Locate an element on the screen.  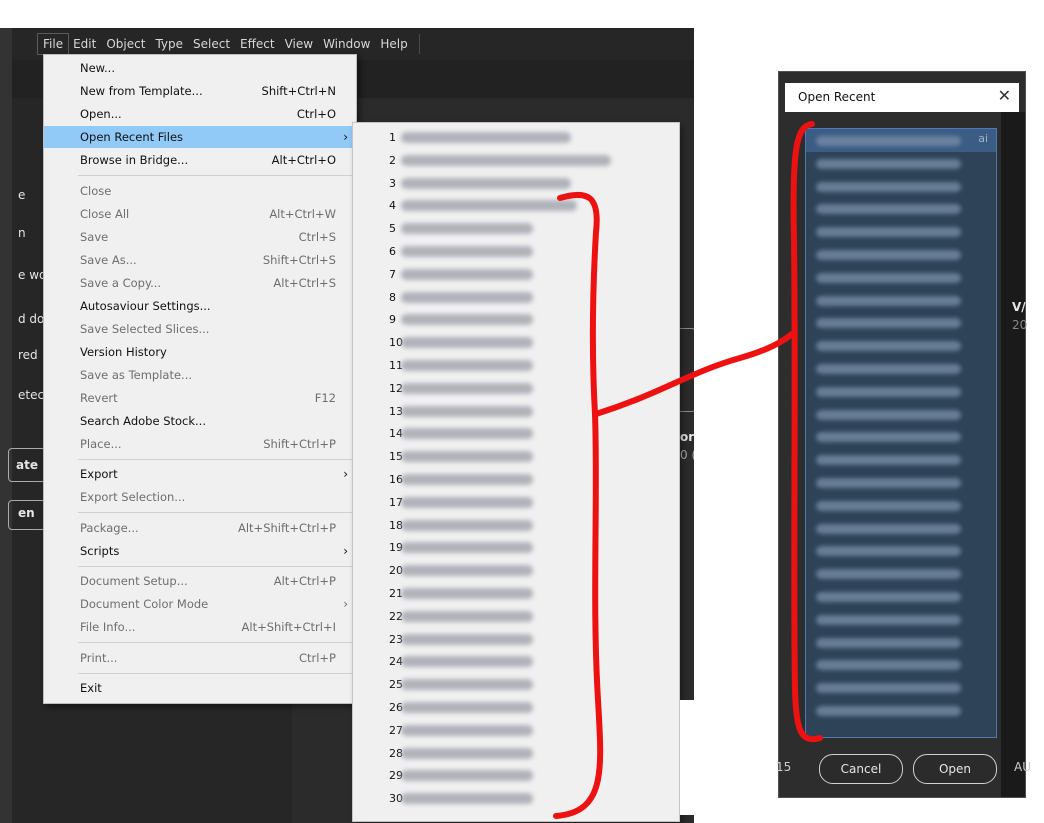
menu-edit: Edit is located at coordinates (84, 44).